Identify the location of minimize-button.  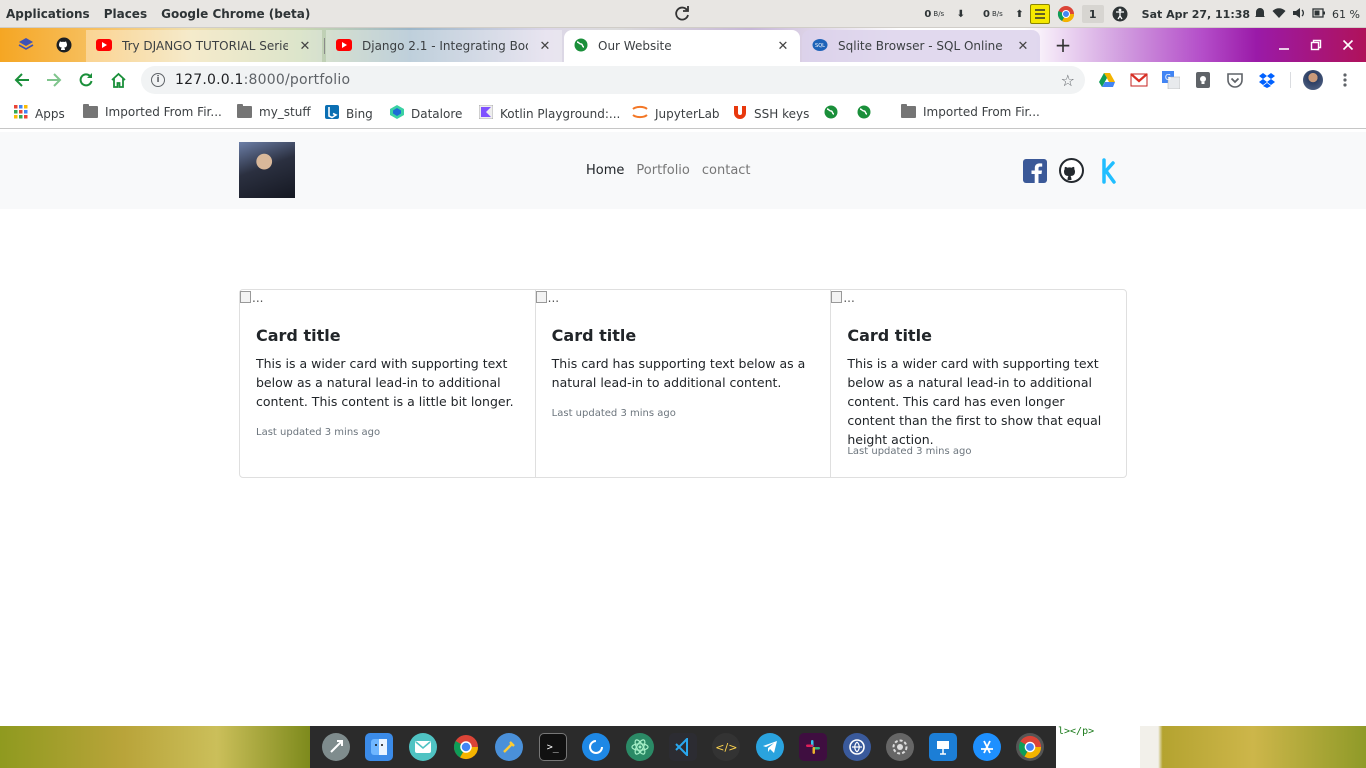
(1284, 45).